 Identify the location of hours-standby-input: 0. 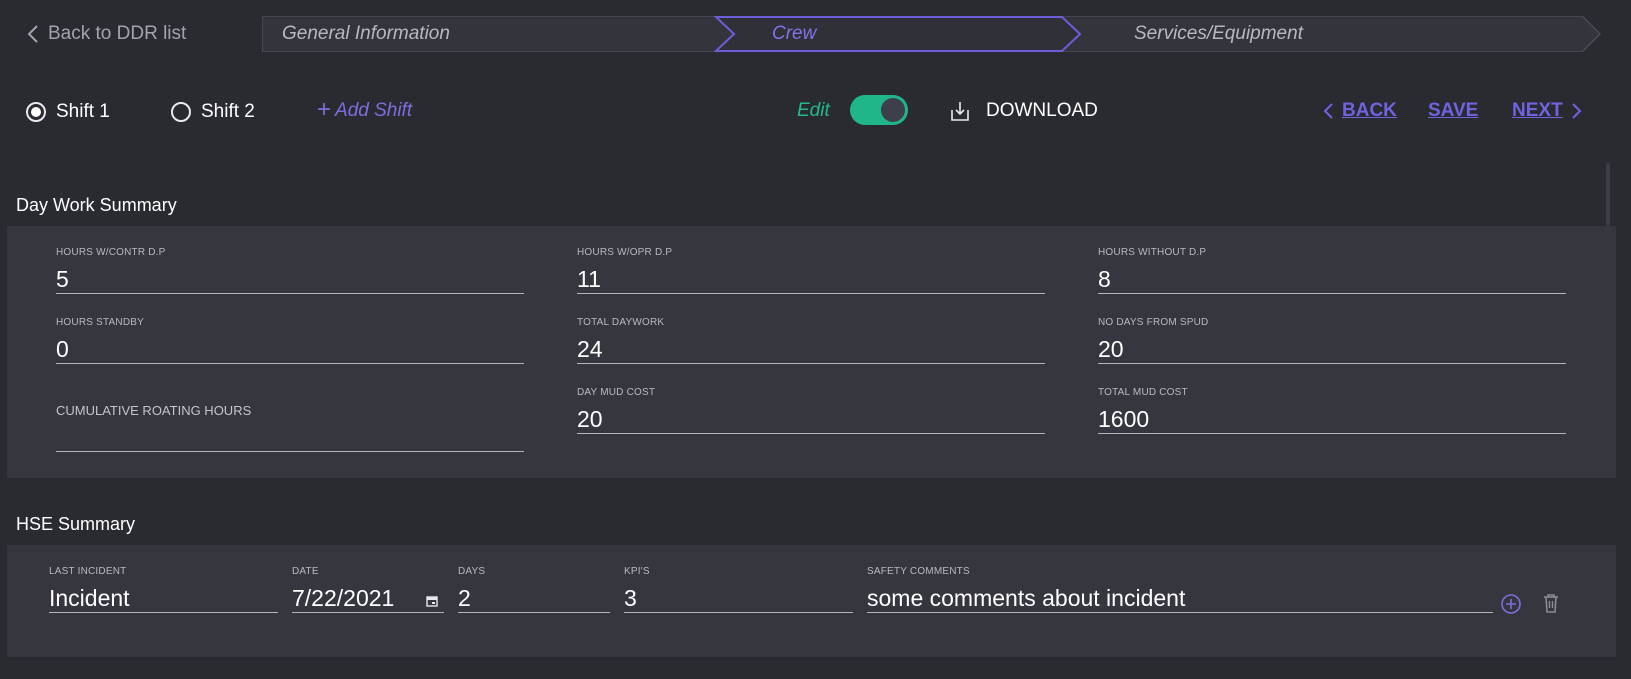
(290, 347).